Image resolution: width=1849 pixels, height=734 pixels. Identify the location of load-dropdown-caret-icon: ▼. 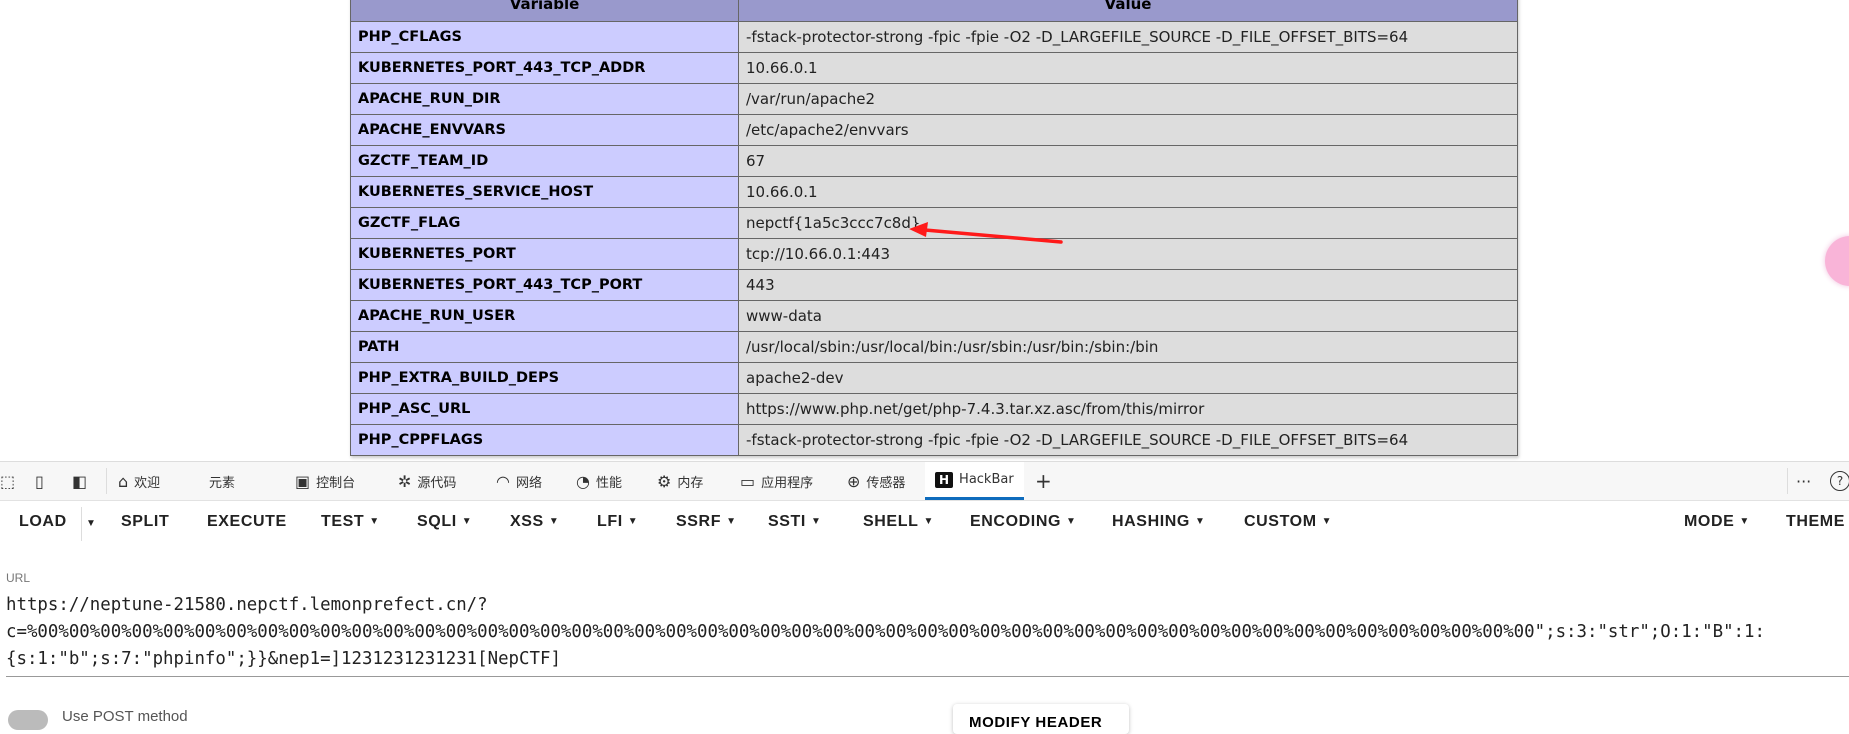
(91, 524).